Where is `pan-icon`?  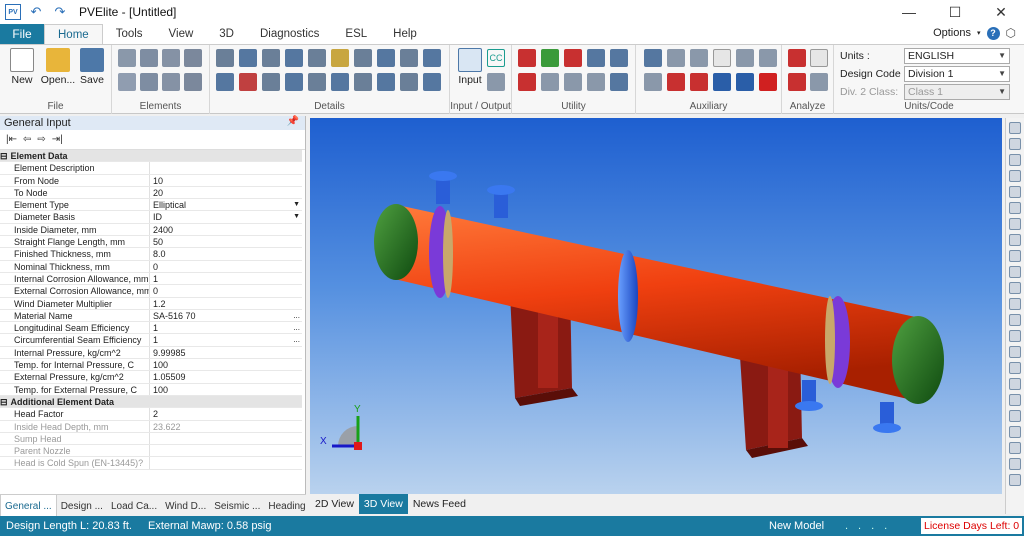
pan-icon is located at coordinates (1015, 320).